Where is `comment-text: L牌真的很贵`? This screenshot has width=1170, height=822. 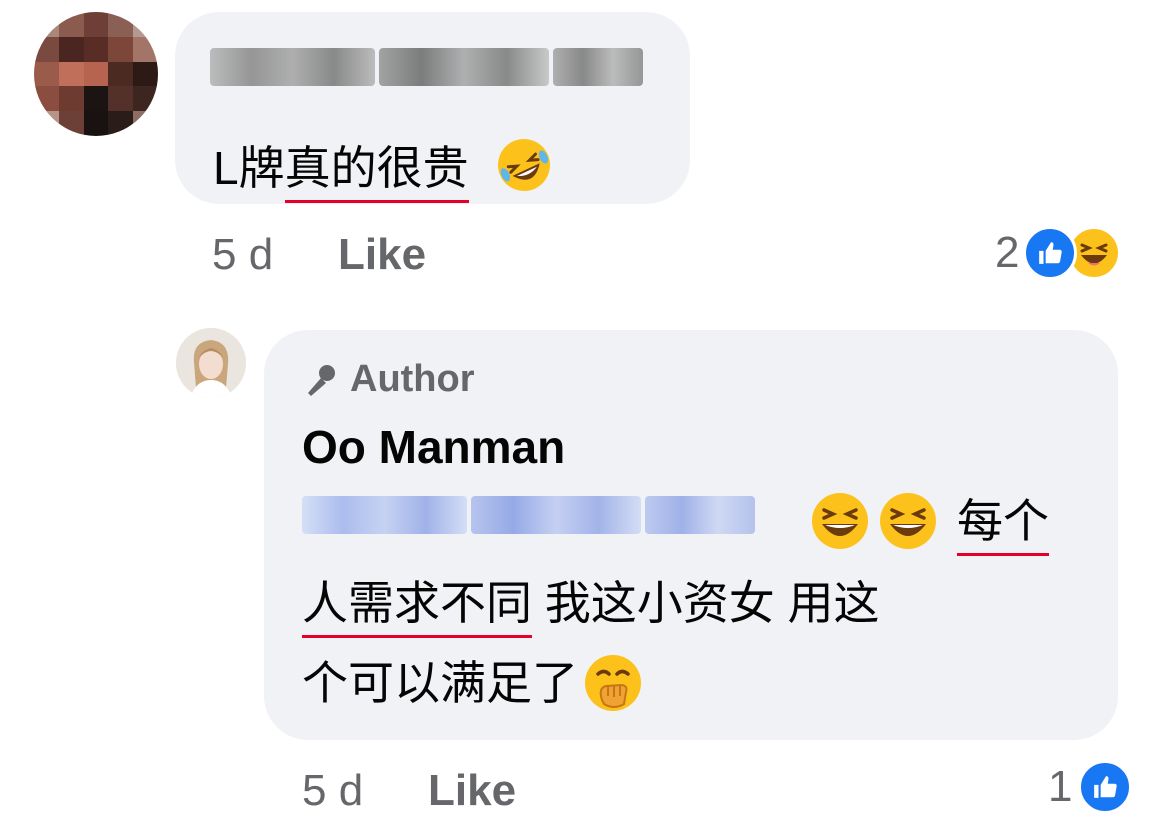 comment-text: L牌真的很贵 is located at coordinates (383, 169).